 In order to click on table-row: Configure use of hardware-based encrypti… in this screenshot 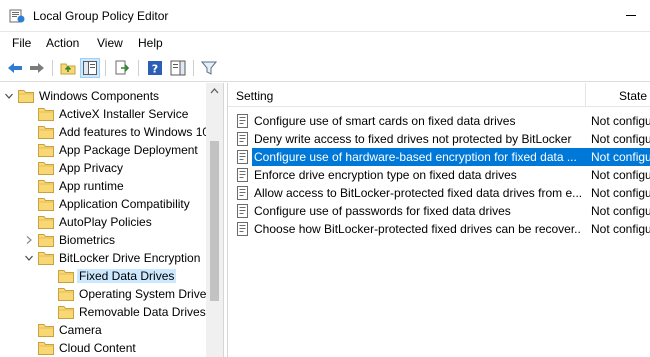, I will do `click(439, 157)`.